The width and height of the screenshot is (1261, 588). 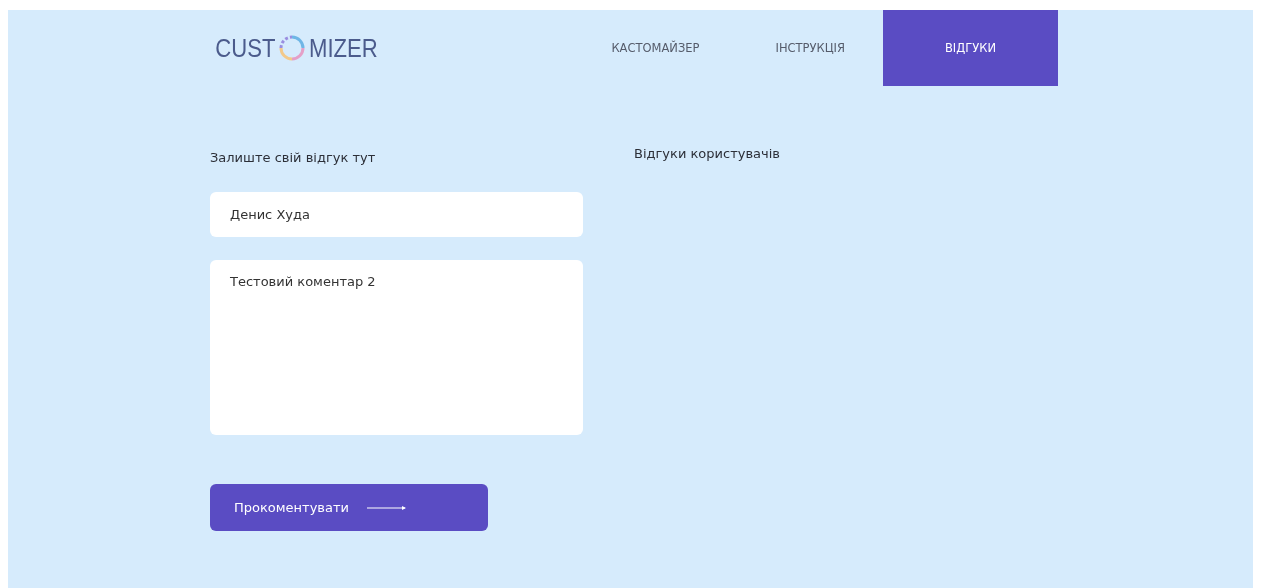 I want to click on name-field: Денис Худа, so click(x=396, y=214).